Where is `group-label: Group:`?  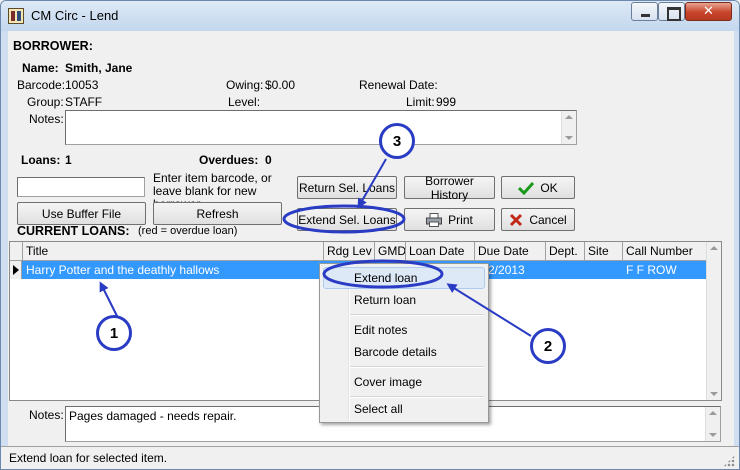
group-label: Group: is located at coordinates (45, 102).